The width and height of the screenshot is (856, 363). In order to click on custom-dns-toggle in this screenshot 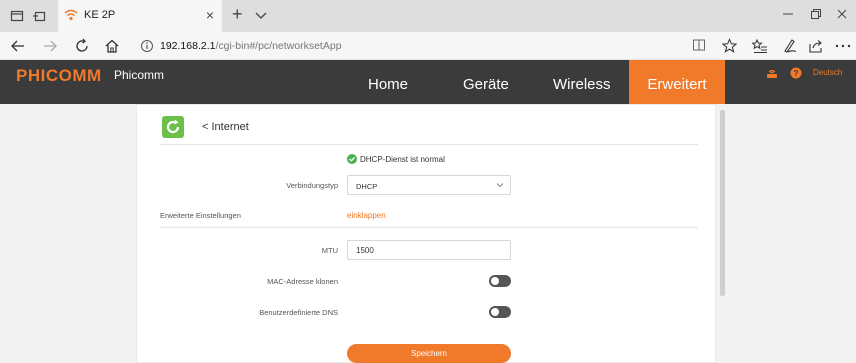, I will do `click(500, 312)`.